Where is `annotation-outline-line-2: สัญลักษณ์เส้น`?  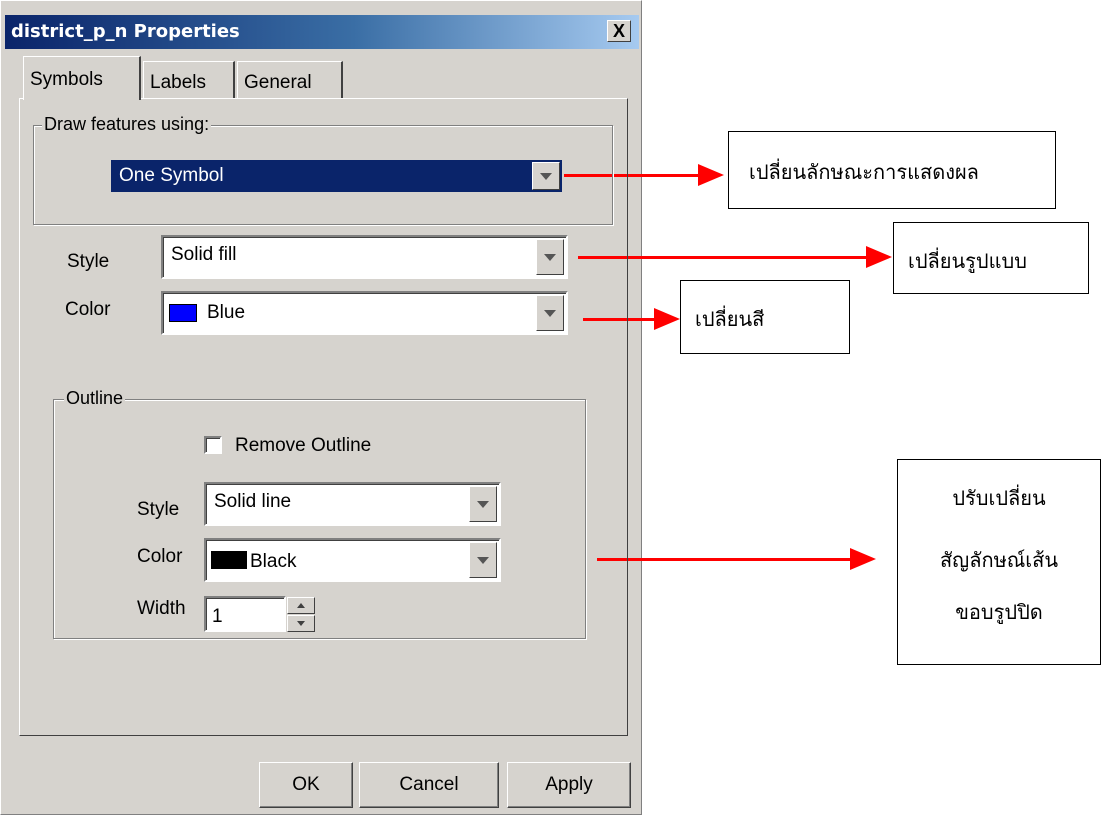 annotation-outline-line-2: สัญลักษณ์เส้น is located at coordinates (999, 560).